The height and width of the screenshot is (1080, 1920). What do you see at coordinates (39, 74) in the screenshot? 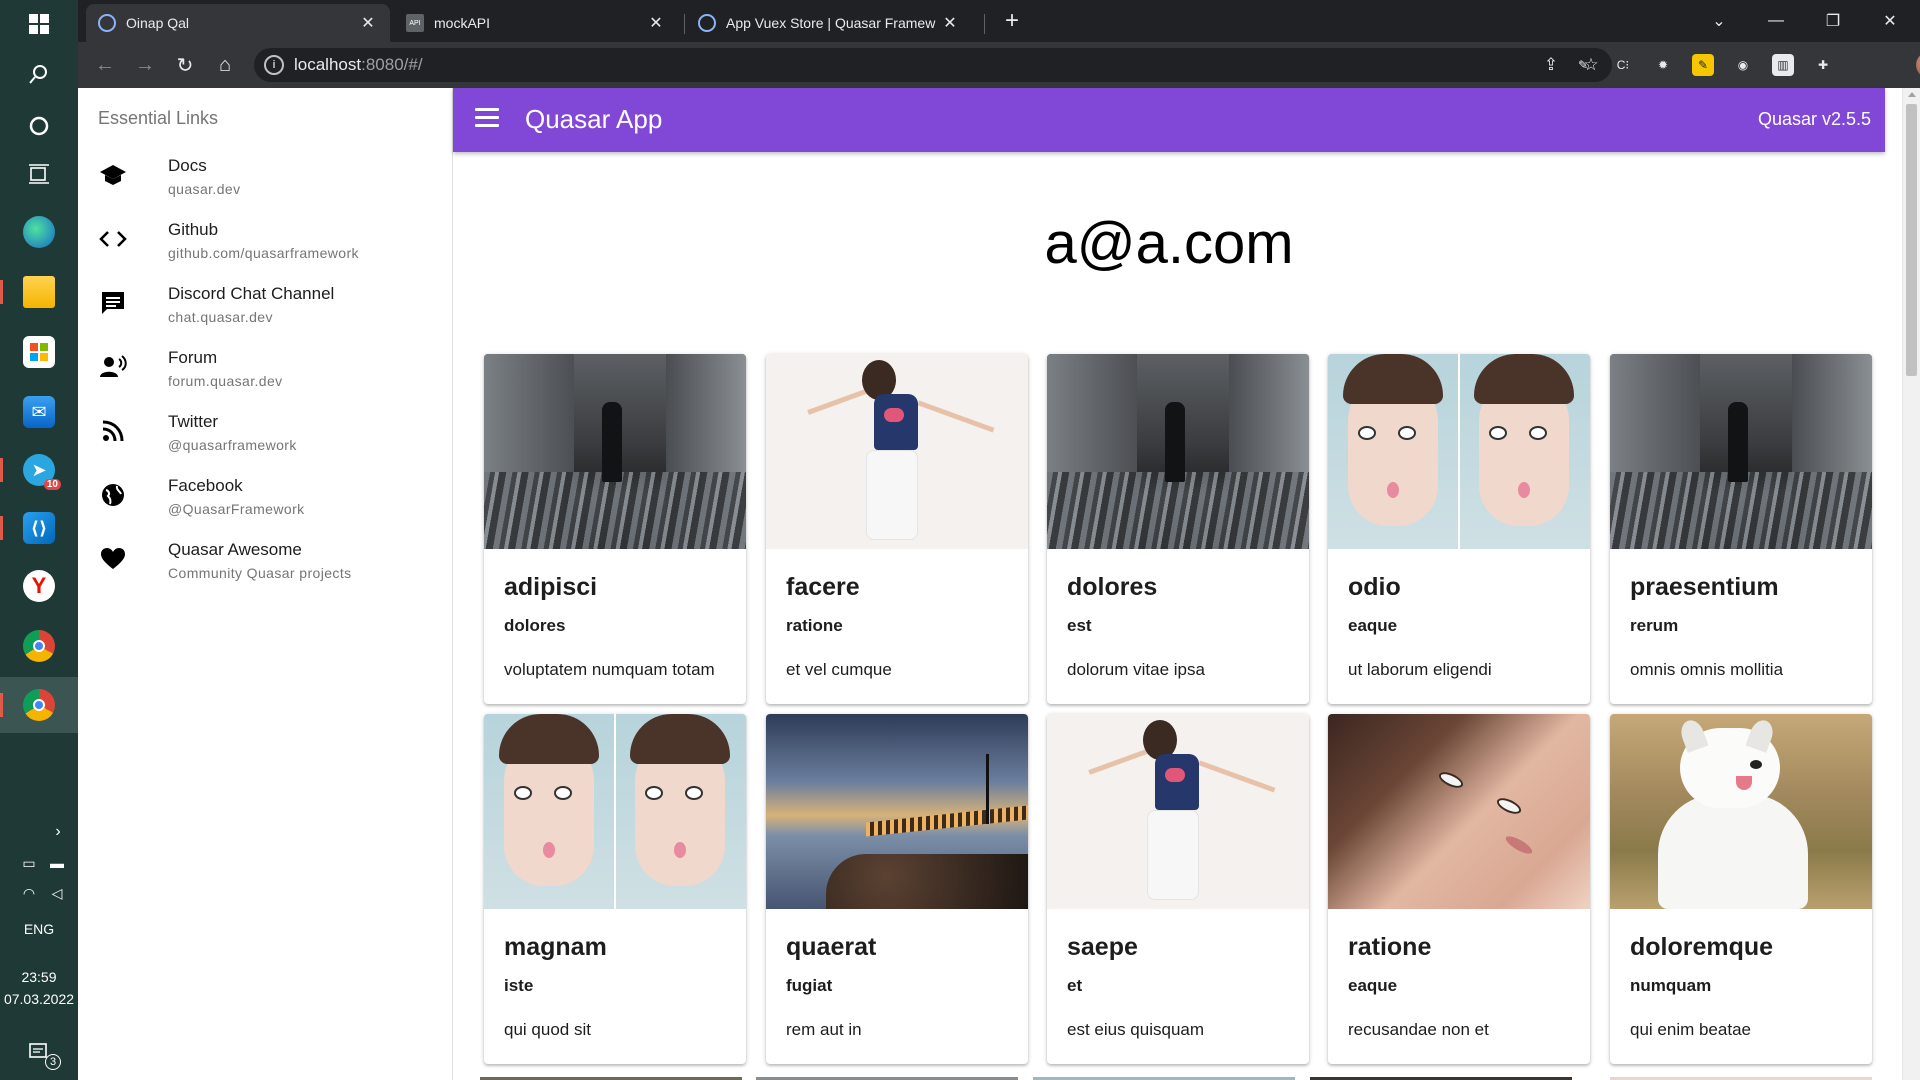
I see `search-icon` at bounding box center [39, 74].